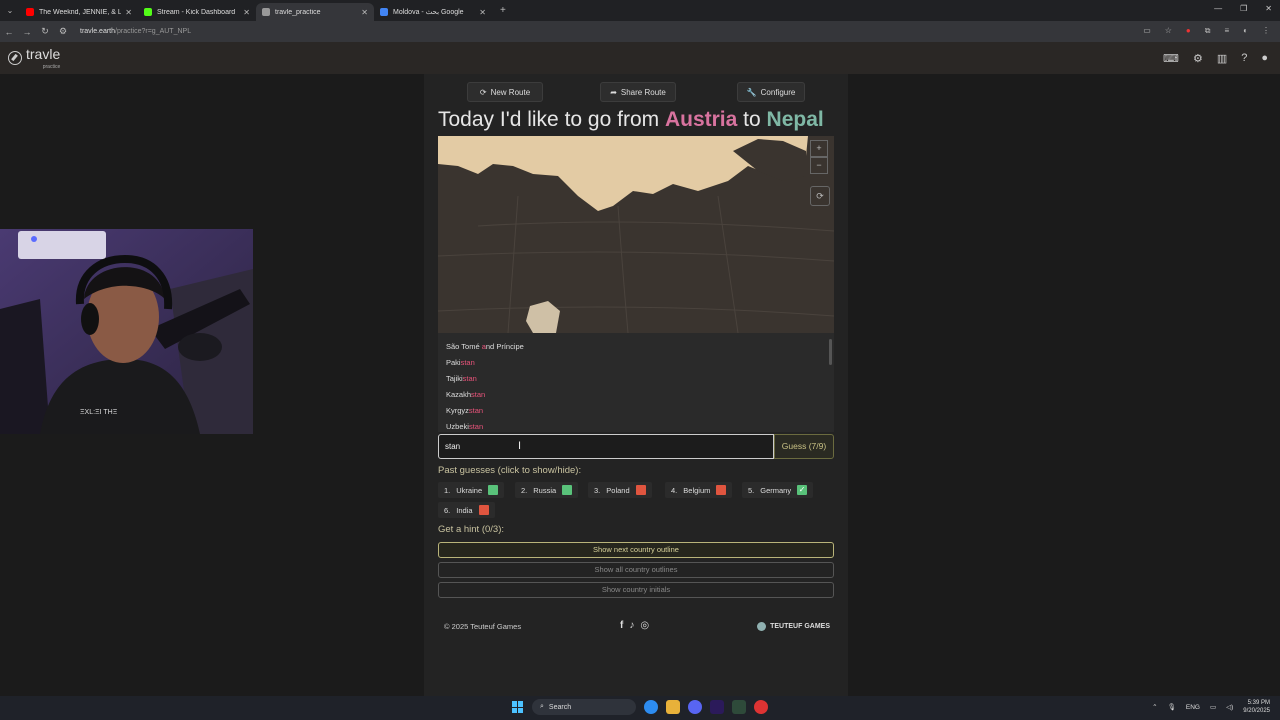  What do you see at coordinates (636, 590) in the screenshot?
I see `show-initials-button: Show country initials` at bounding box center [636, 590].